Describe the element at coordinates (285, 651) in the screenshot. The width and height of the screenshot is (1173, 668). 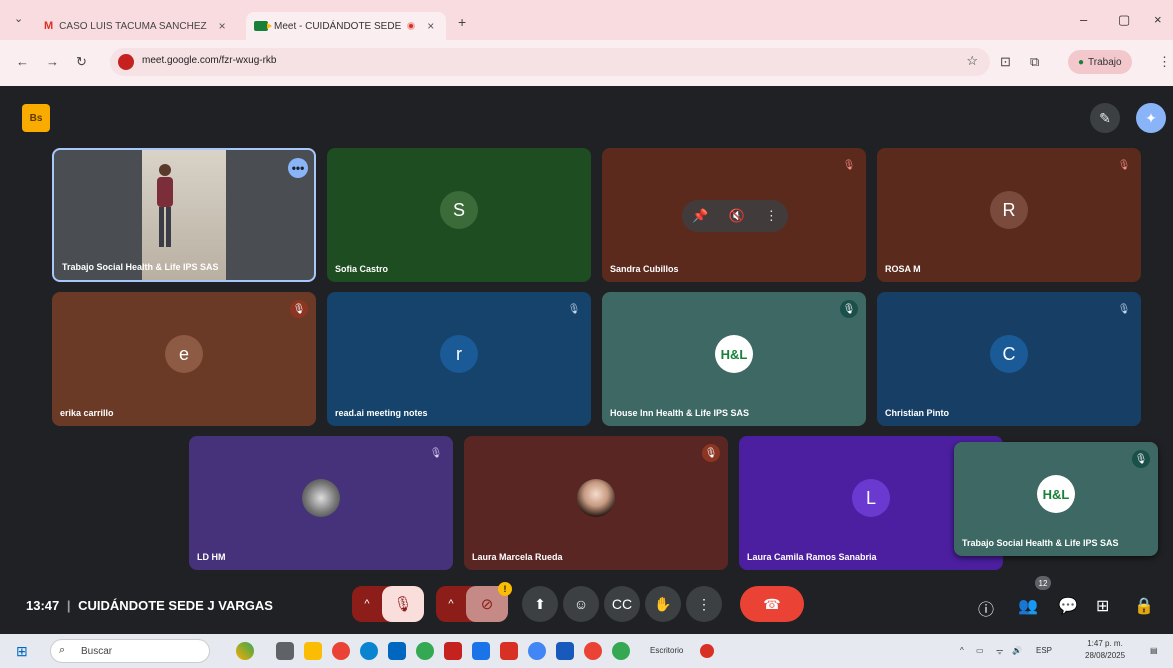
I see `task-view-icon` at that location.